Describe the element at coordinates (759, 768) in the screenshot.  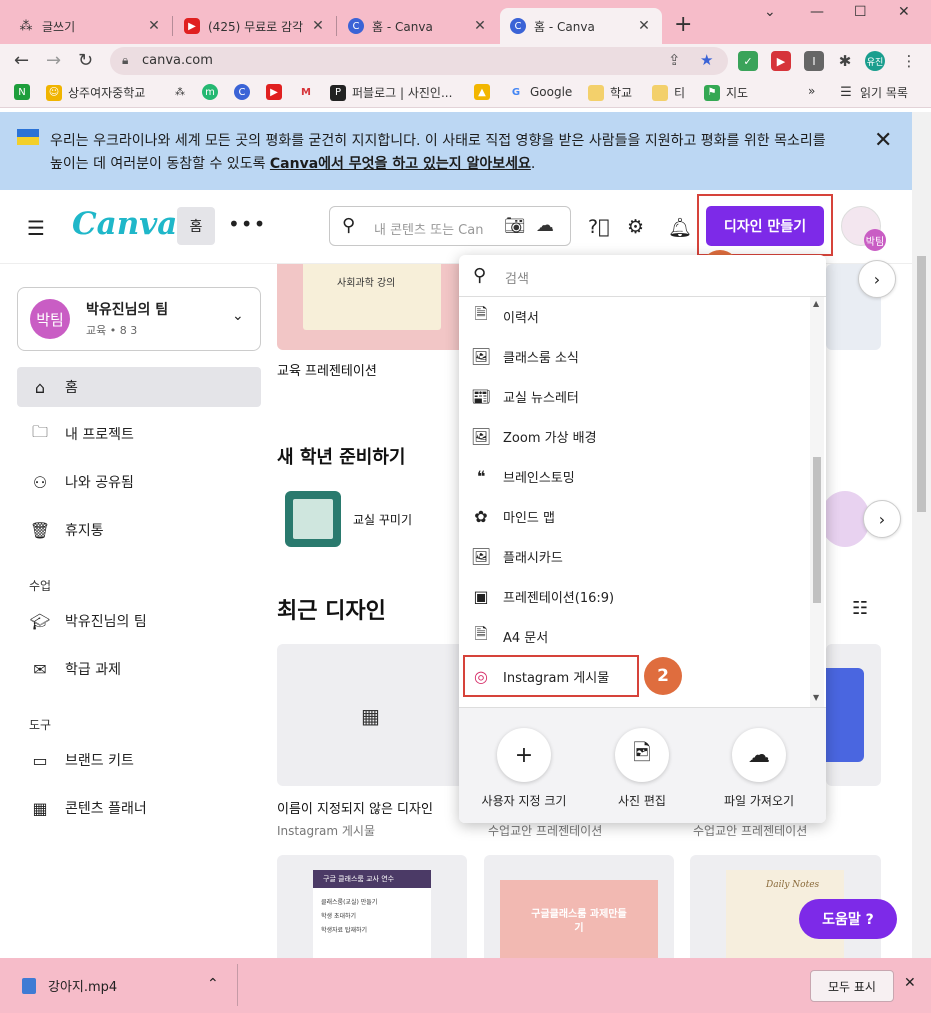
I see `import-file-button: ☁ 파일 가져오기` at that location.